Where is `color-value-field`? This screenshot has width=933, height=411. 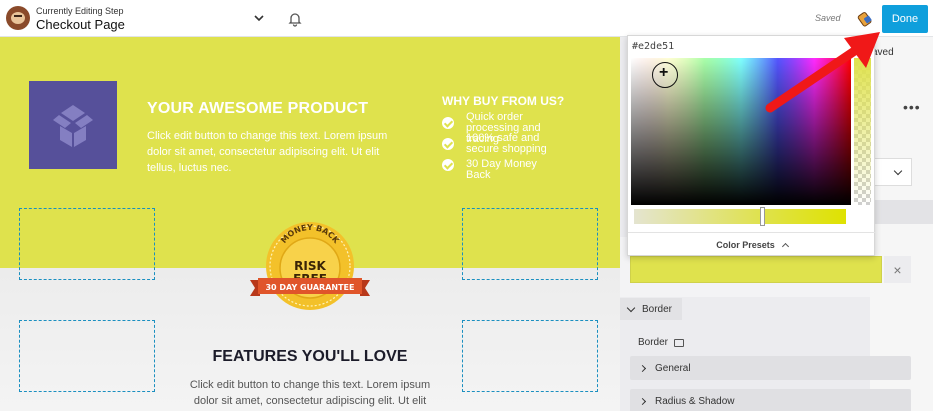
color-value-field is located at coordinates (756, 269).